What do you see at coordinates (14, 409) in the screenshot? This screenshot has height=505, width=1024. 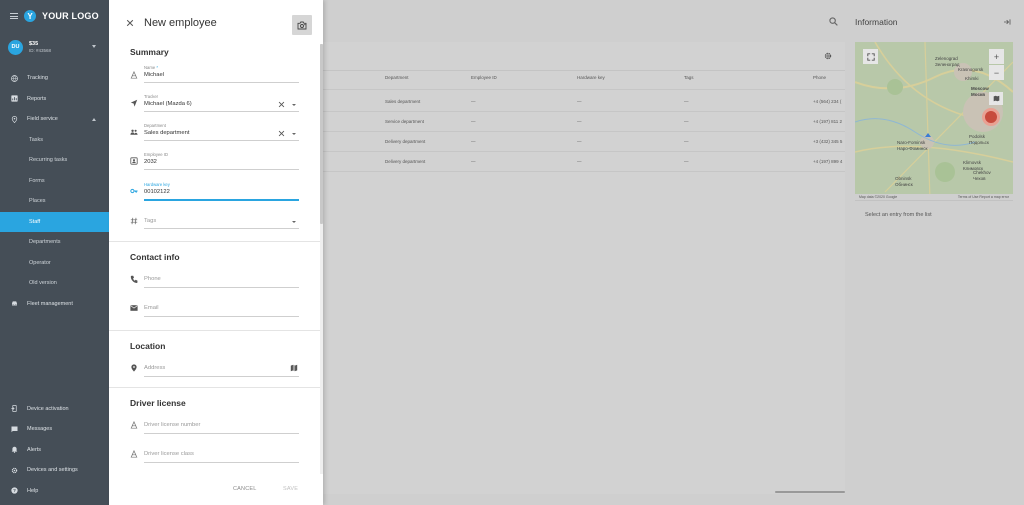 I see `device-icon` at bounding box center [14, 409].